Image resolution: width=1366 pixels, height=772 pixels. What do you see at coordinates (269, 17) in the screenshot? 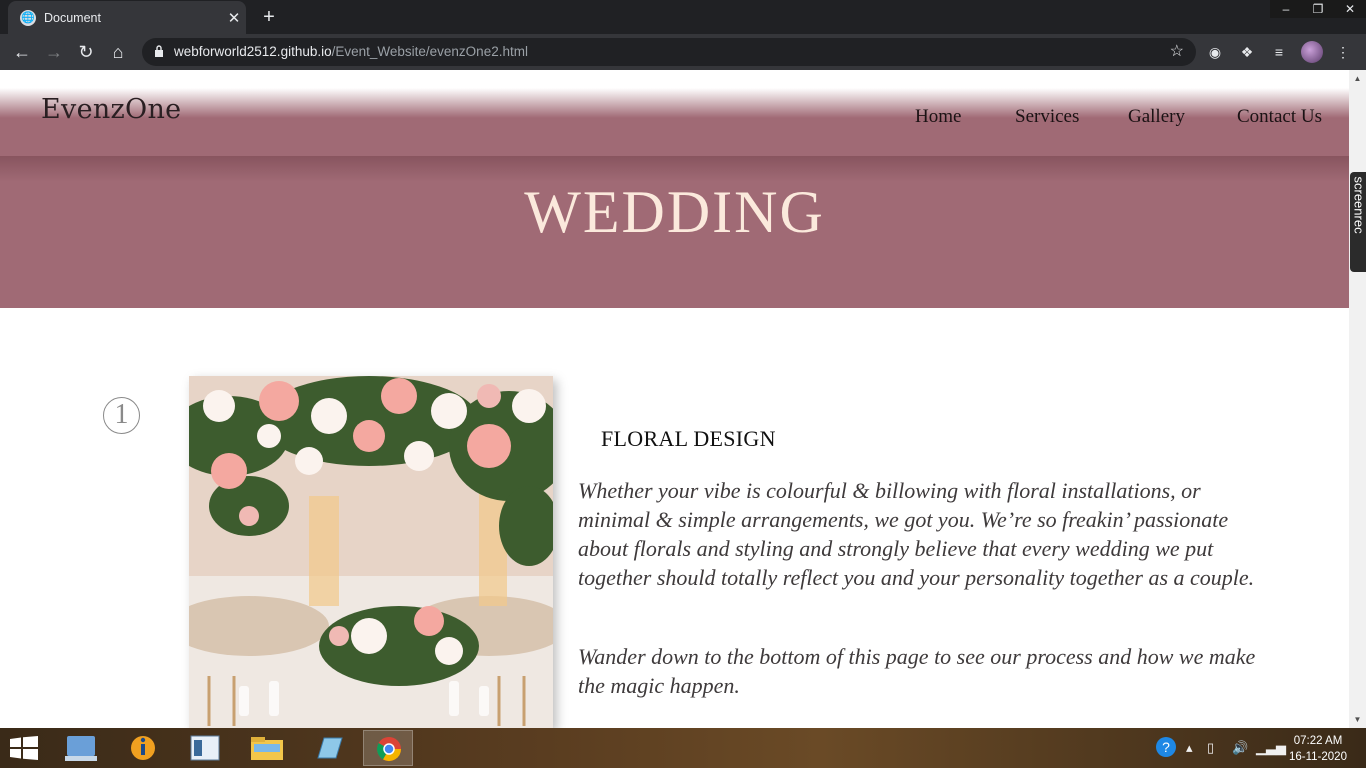
I see `new-tab-button: +` at bounding box center [269, 17].